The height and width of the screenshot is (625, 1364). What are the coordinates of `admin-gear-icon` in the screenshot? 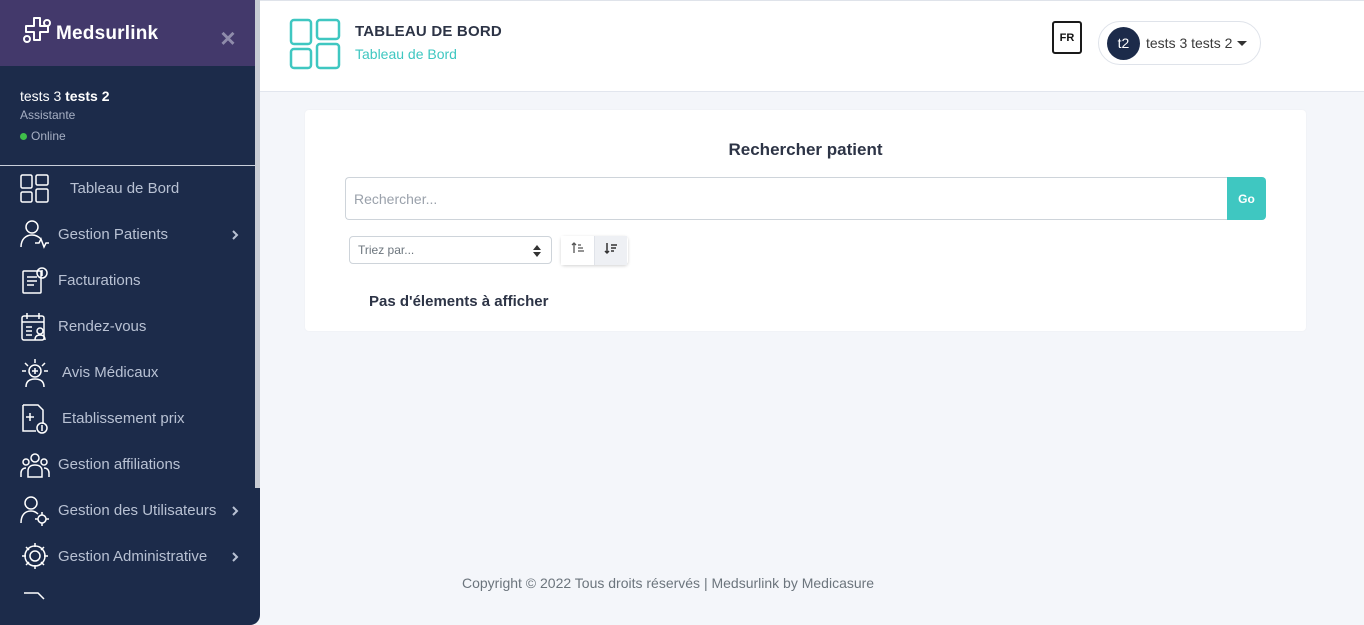 It's located at (35, 557).